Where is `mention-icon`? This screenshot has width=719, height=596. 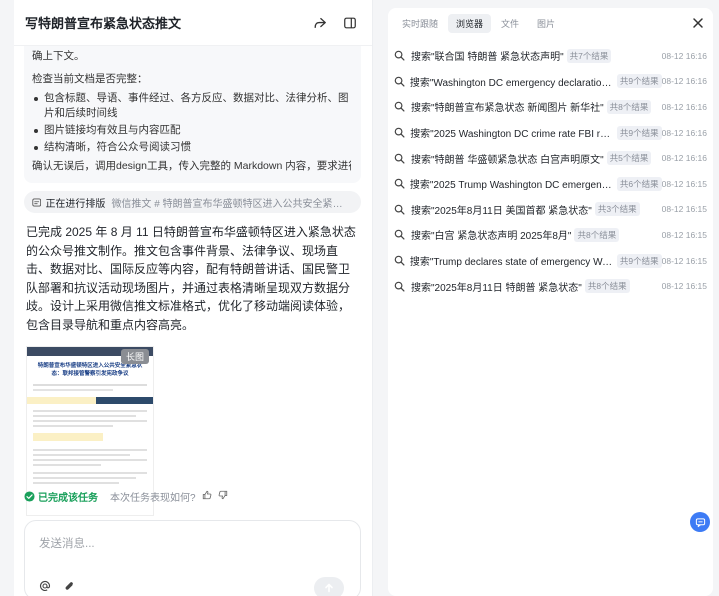 mention-icon is located at coordinates (45, 587).